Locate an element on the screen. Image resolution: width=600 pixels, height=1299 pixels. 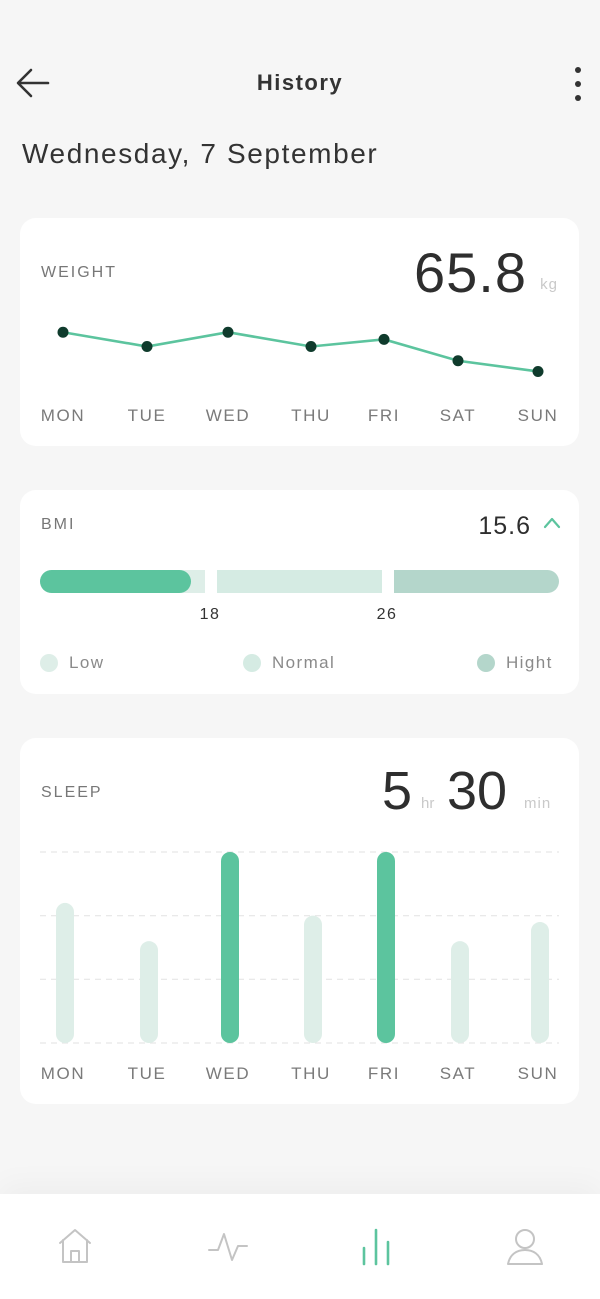
nav-activity is located at coordinates (228, 1246).